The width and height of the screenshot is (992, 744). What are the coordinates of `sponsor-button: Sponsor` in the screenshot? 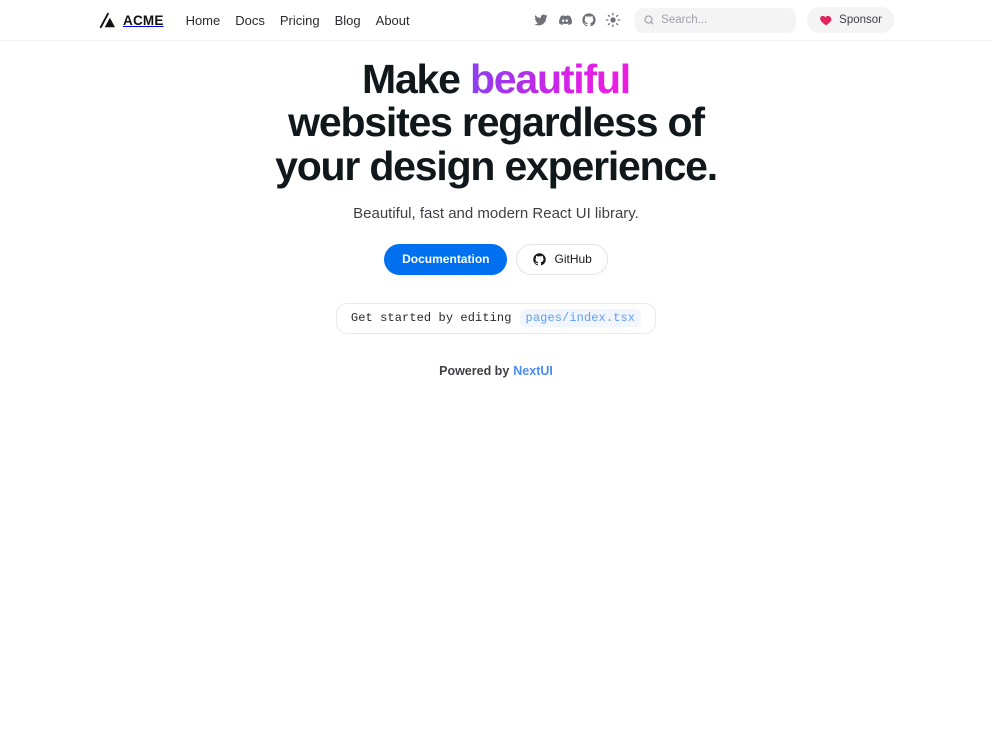 It's located at (850, 20).